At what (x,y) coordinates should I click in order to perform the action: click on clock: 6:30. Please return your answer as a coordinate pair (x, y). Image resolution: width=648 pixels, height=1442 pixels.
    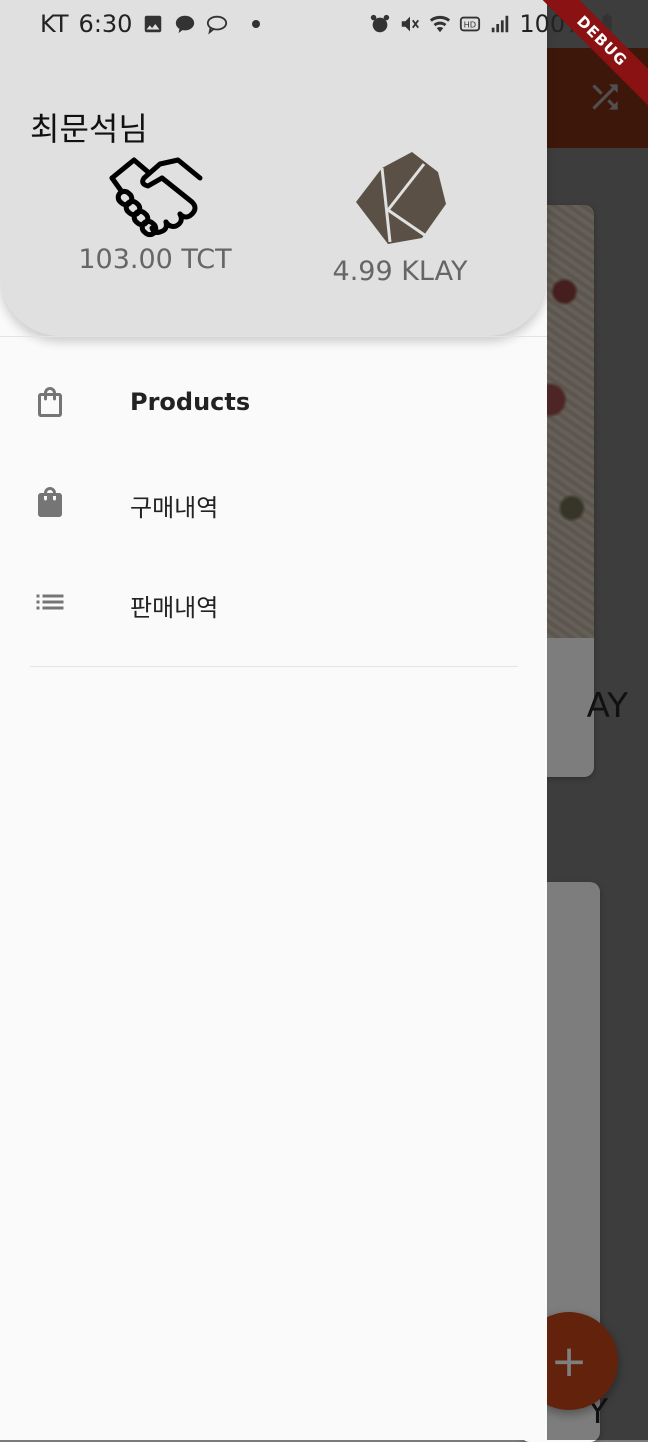
    Looking at the image, I should click on (105, 24).